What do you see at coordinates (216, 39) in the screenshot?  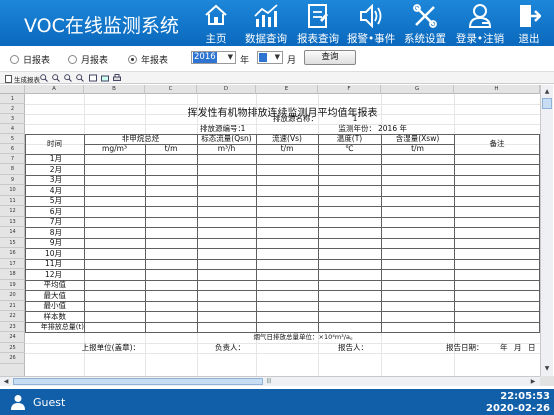 I see `nav-home-label: 主页` at bounding box center [216, 39].